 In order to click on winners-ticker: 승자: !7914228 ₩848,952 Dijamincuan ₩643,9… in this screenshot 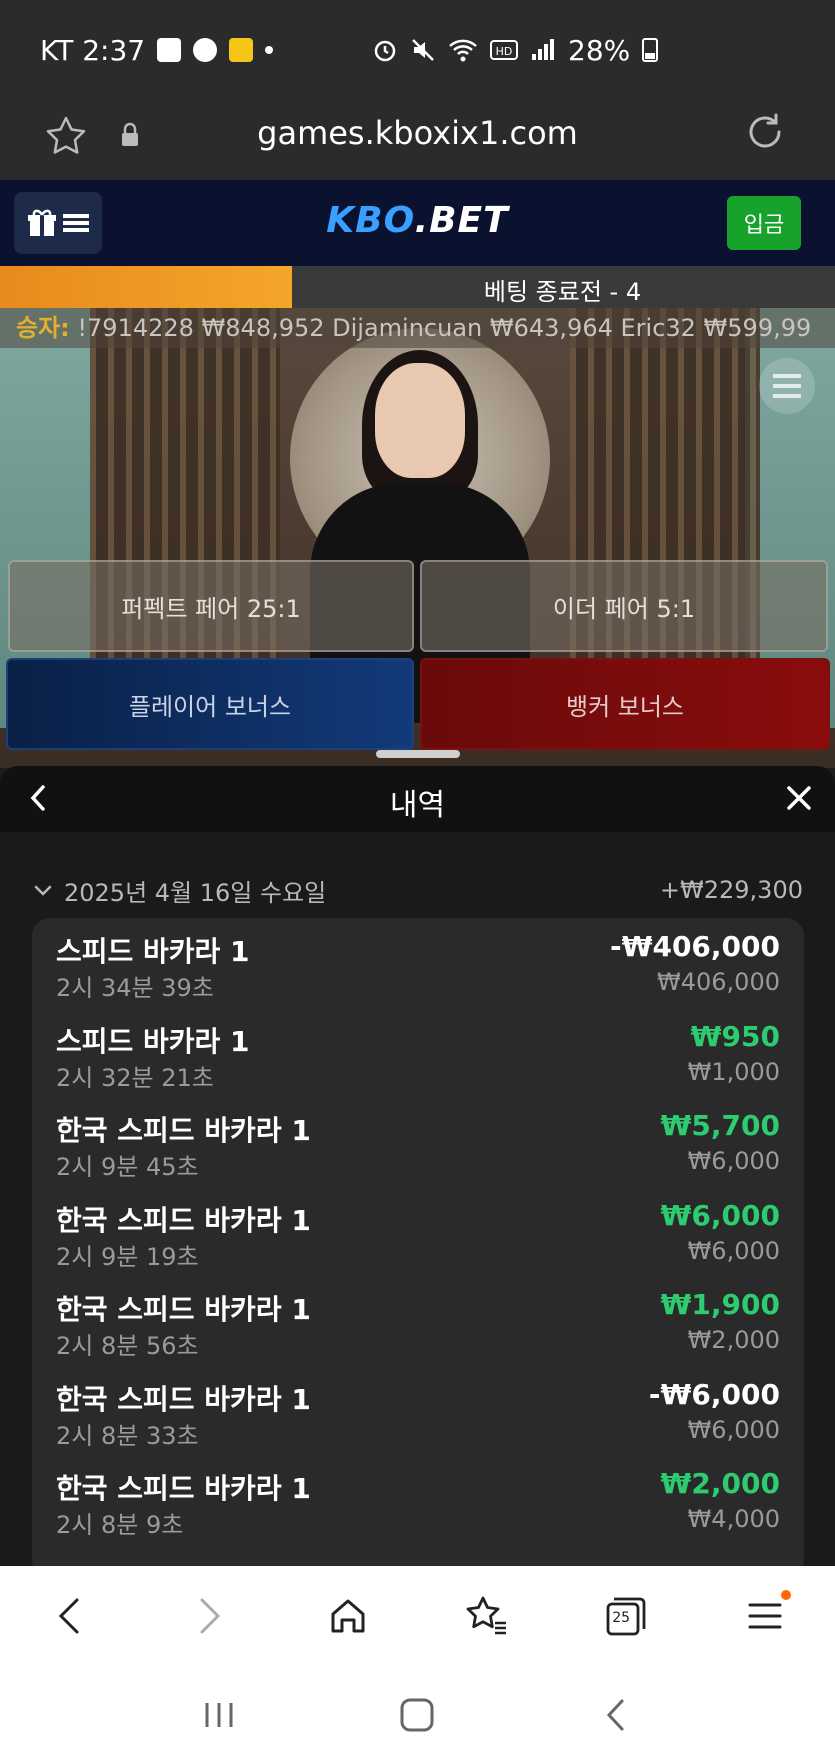, I will do `click(417, 328)`.